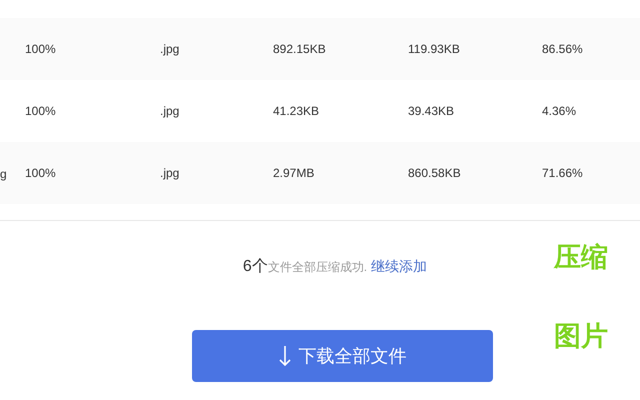  What do you see at coordinates (434, 173) in the screenshot?
I see `table-cell: 860.58KB` at bounding box center [434, 173].